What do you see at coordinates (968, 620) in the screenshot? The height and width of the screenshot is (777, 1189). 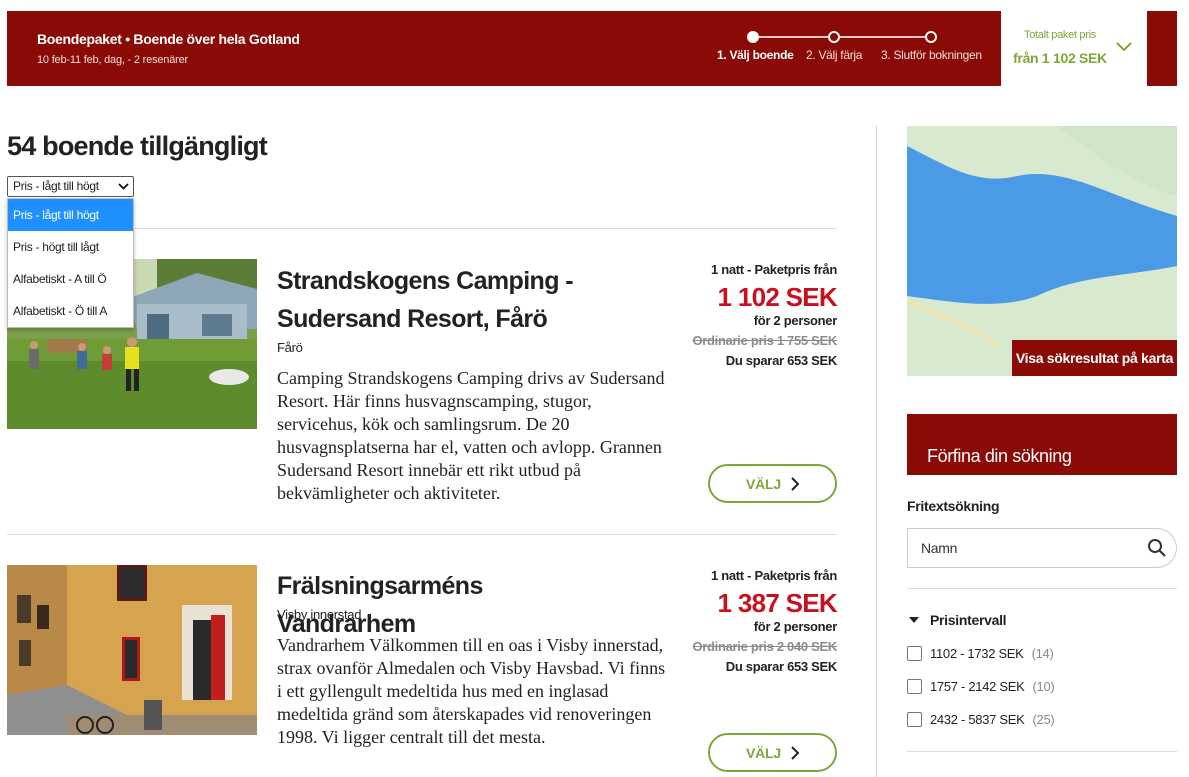 I see `price-range-title: Prisintervall` at bounding box center [968, 620].